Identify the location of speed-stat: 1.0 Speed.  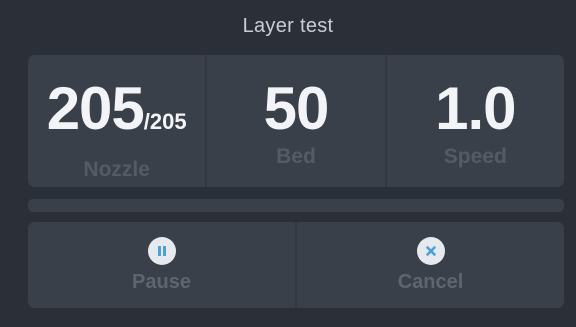
(474, 121).